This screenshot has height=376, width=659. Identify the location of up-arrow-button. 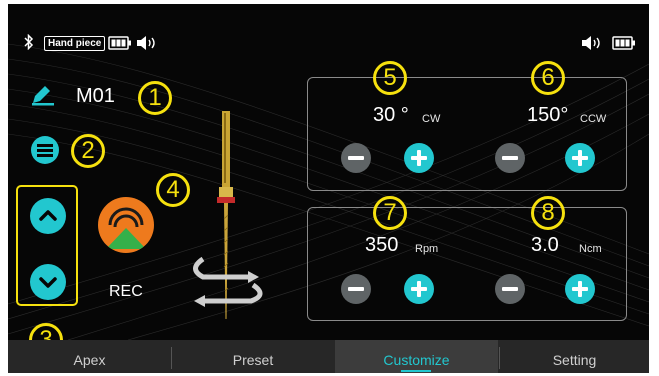
(48, 216).